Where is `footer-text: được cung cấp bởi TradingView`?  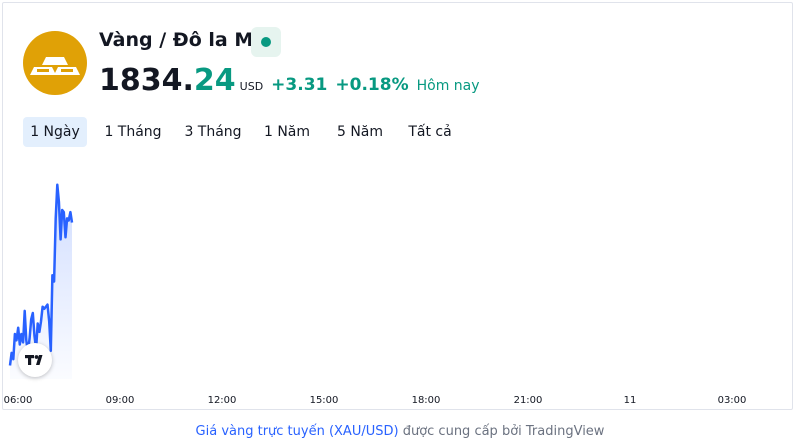 footer-text: được cung cấp bởi TradingView is located at coordinates (501, 431).